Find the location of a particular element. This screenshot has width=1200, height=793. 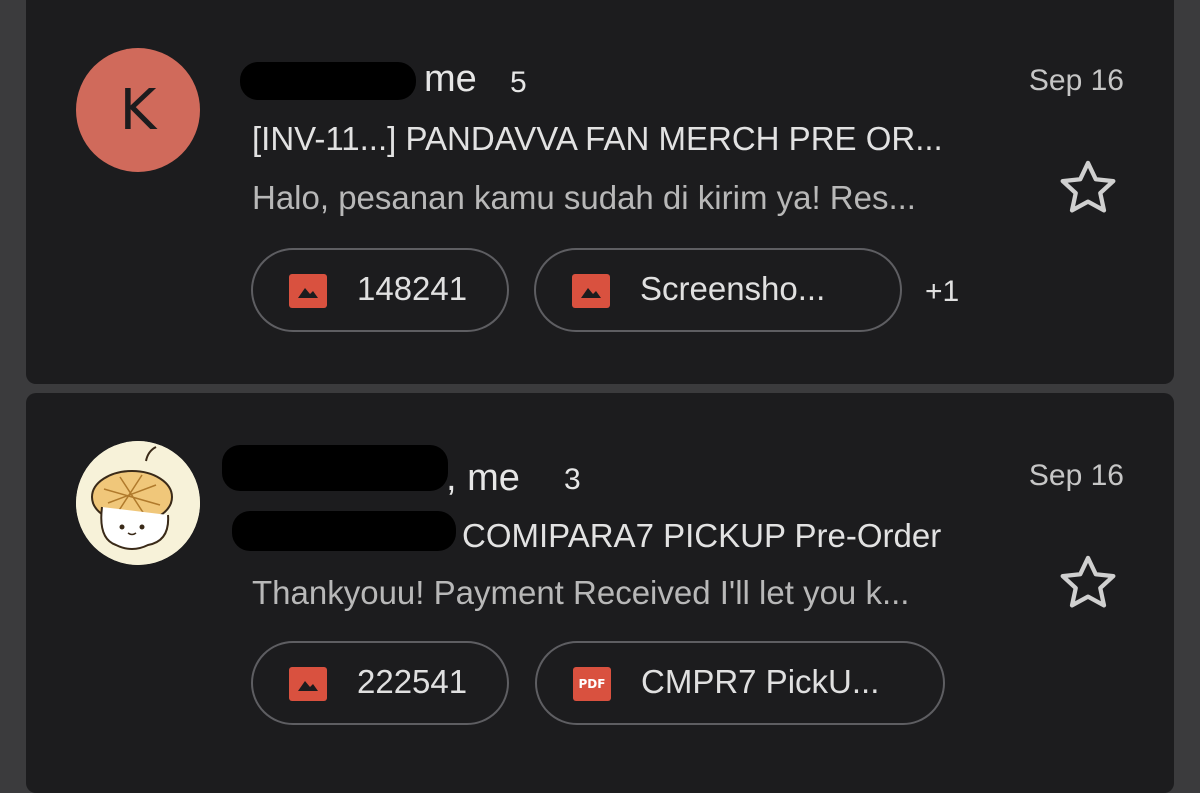

thread-count: 5 is located at coordinates (518, 82).